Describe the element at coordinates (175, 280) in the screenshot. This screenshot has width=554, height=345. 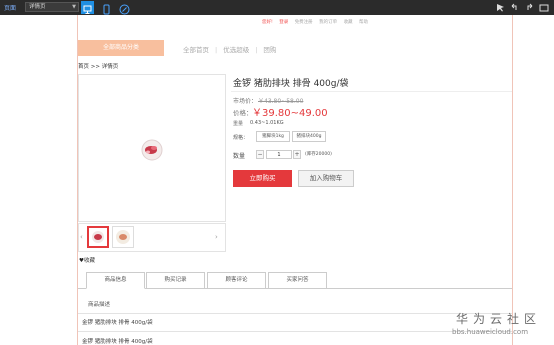
I see `tab-purchase-records: 购买记录` at that location.